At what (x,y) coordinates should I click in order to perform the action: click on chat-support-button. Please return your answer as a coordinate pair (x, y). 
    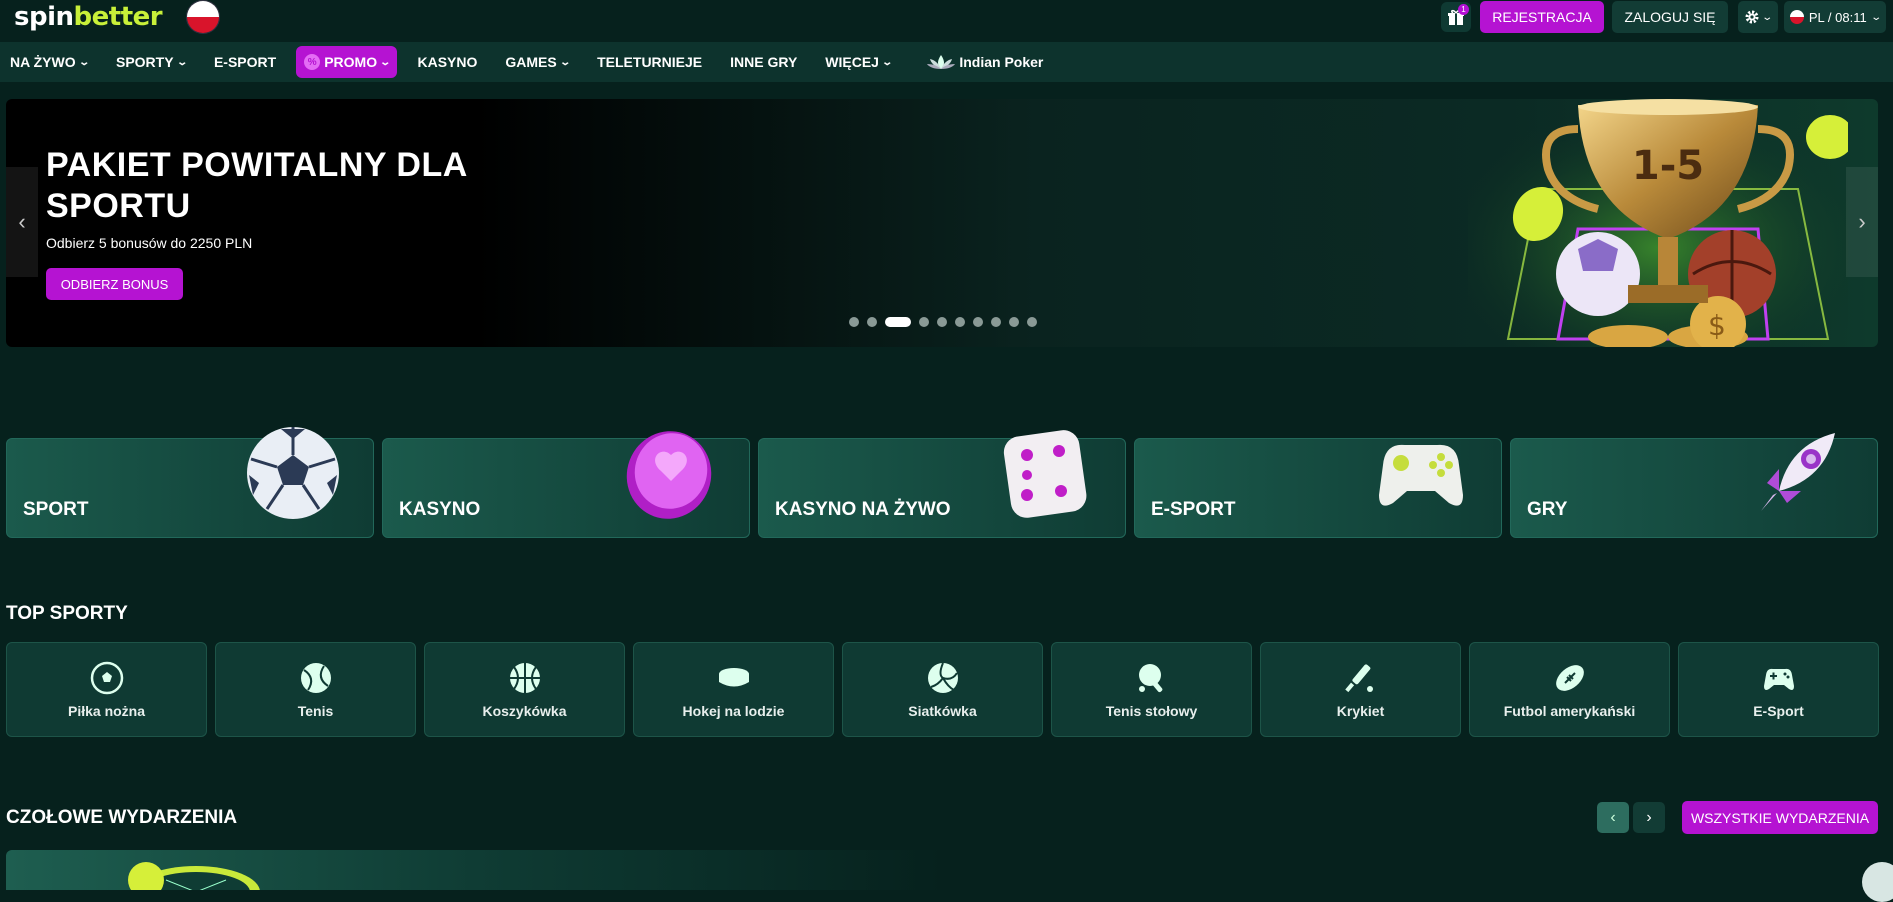
    Looking at the image, I should click on (1877, 882).